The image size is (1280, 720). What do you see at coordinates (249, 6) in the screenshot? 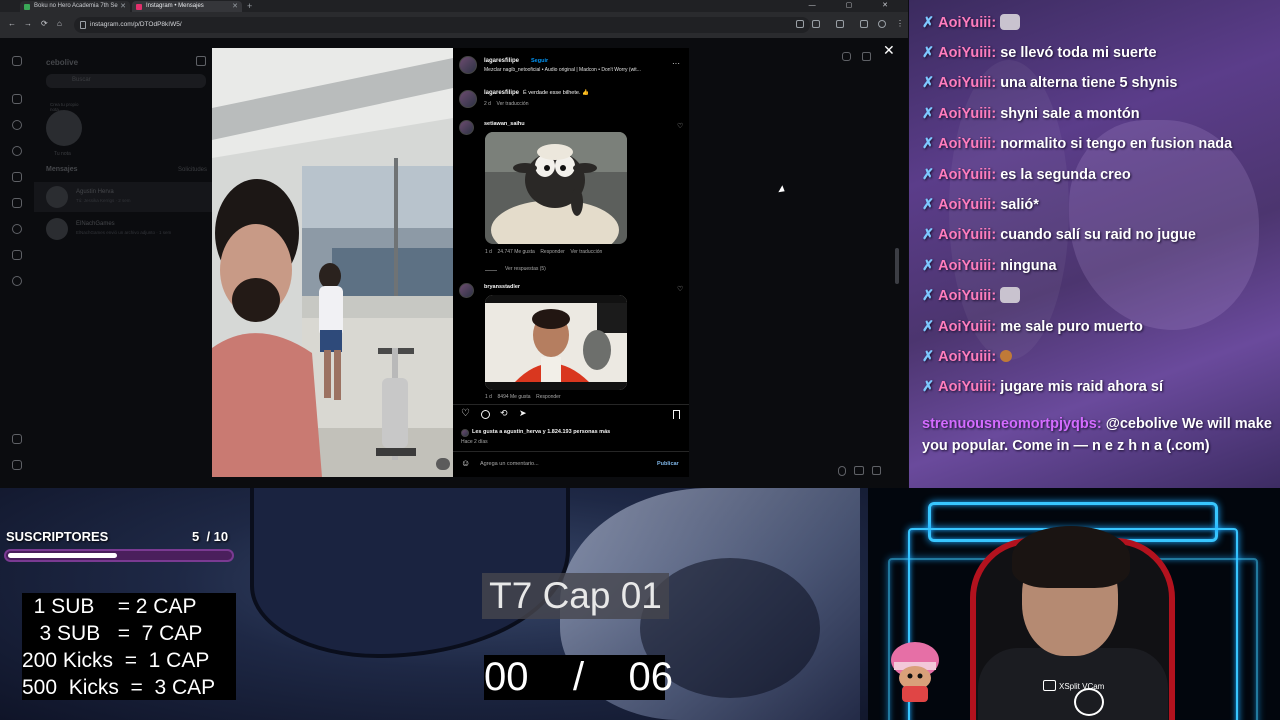
I see `new-tab-button: +` at bounding box center [249, 6].